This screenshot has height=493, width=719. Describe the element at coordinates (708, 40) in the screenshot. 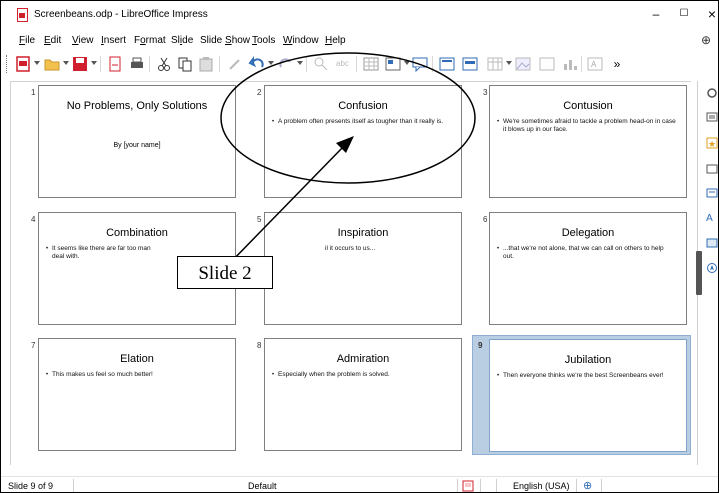

I see `globe-icon: ⊕` at that location.